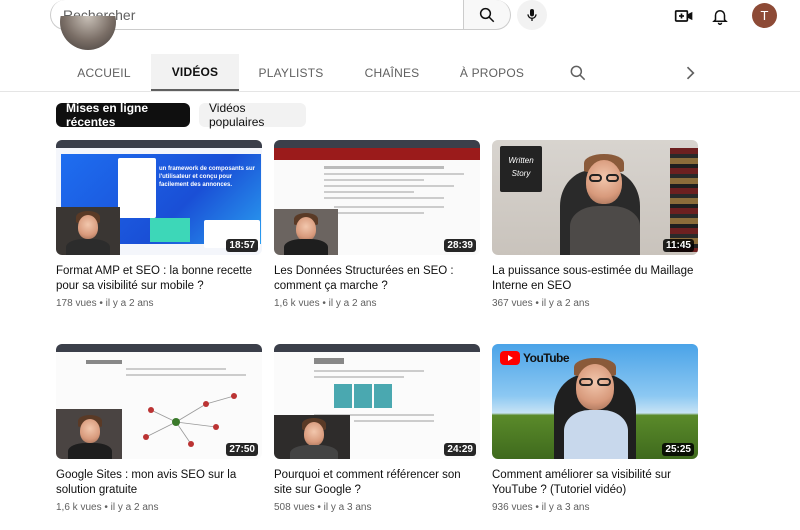 Image resolution: width=800 pixels, height=530 pixels. I want to click on youtube-play-icon, so click(510, 358).